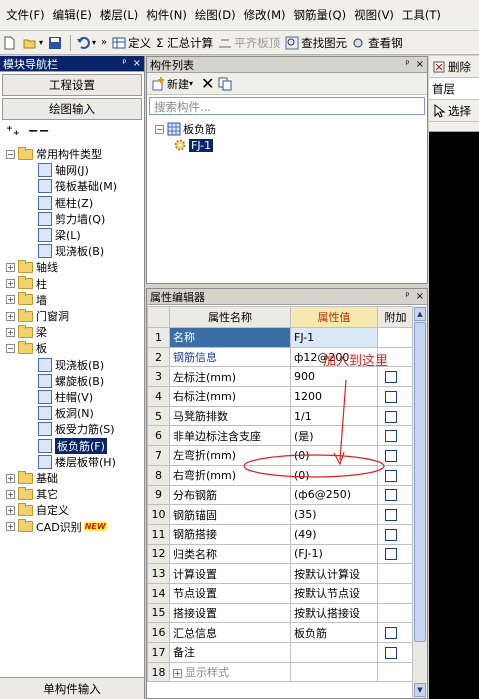  I want to click on scroll-up-icon: ▲, so click(420, 314).